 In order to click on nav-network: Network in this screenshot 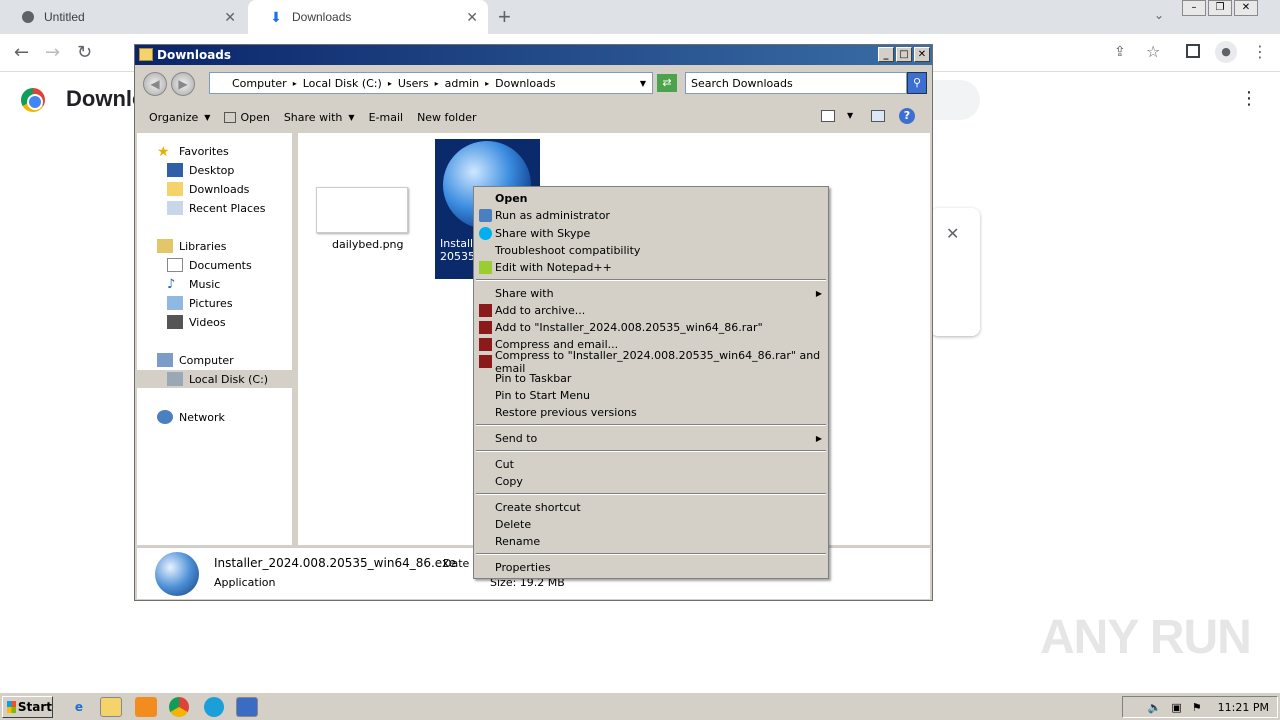, I will do `click(191, 417)`.